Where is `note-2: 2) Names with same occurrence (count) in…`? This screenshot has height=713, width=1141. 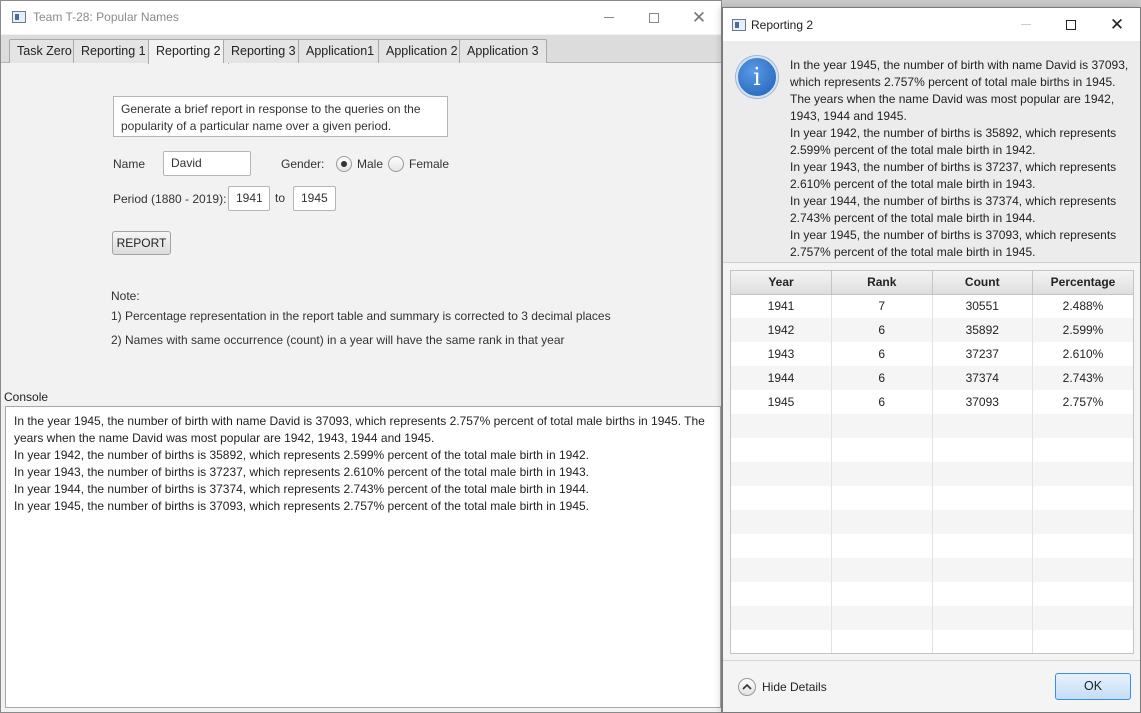
note-2: 2) Names with same occurrence (count) in… is located at coordinates (338, 340).